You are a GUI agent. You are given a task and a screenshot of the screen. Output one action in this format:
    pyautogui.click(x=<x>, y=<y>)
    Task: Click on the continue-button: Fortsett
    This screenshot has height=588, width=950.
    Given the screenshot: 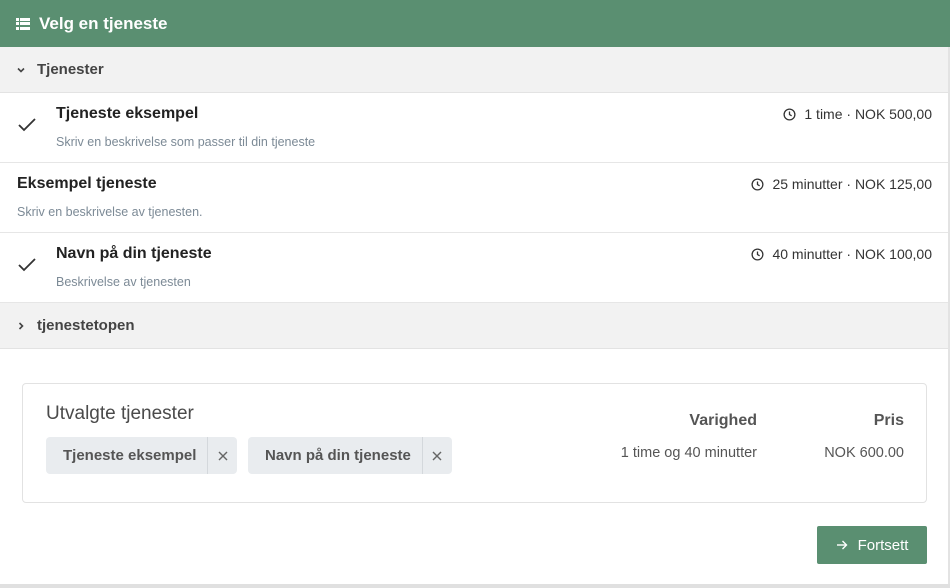 What is the action you would take?
    pyautogui.click(x=872, y=545)
    